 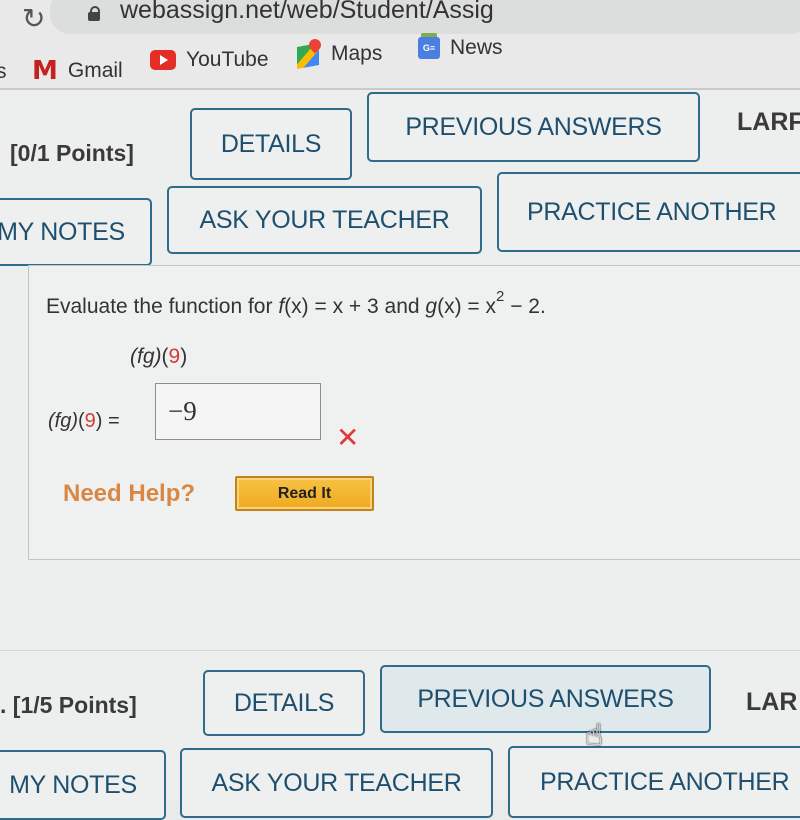 What do you see at coordinates (533, 127) in the screenshot?
I see `question1-previous-answers-button: PREVIOUS ANSWERS` at bounding box center [533, 127].